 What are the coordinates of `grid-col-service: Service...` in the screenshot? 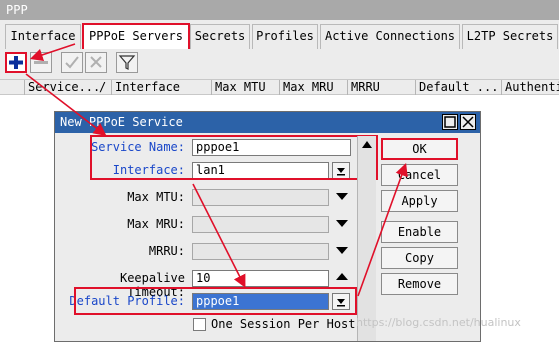 It's located at (62, 87).